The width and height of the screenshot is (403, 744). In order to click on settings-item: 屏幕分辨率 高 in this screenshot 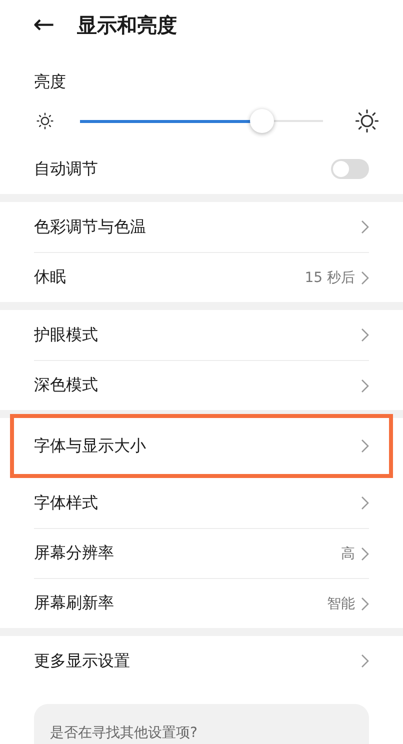, I will do `click(201, 553)`.